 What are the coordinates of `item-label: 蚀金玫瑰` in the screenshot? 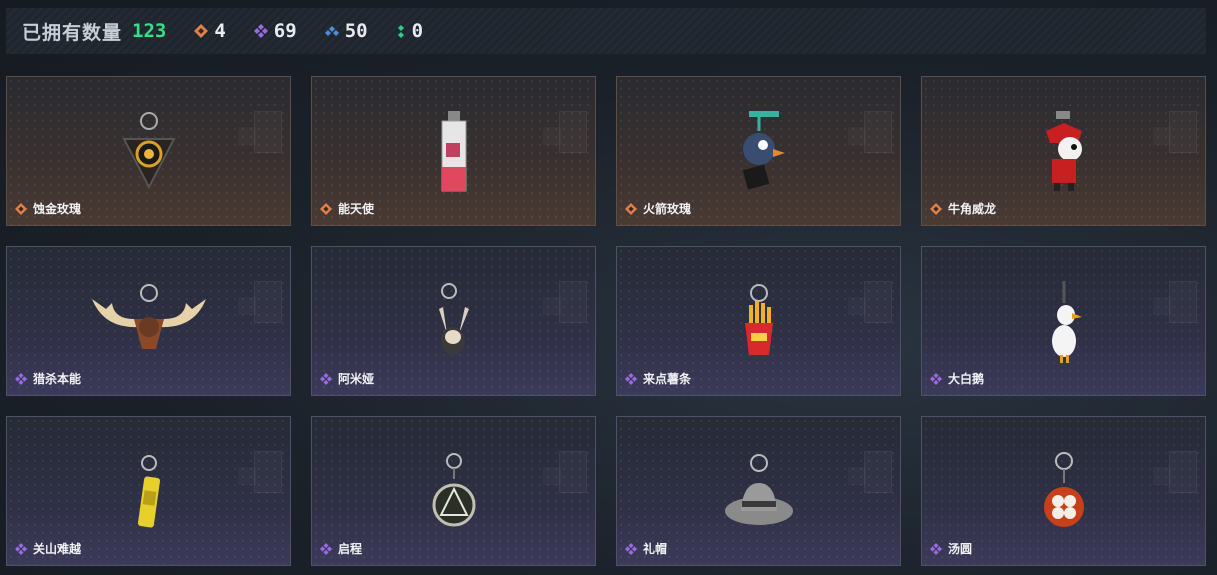 It's located at (48, 208).